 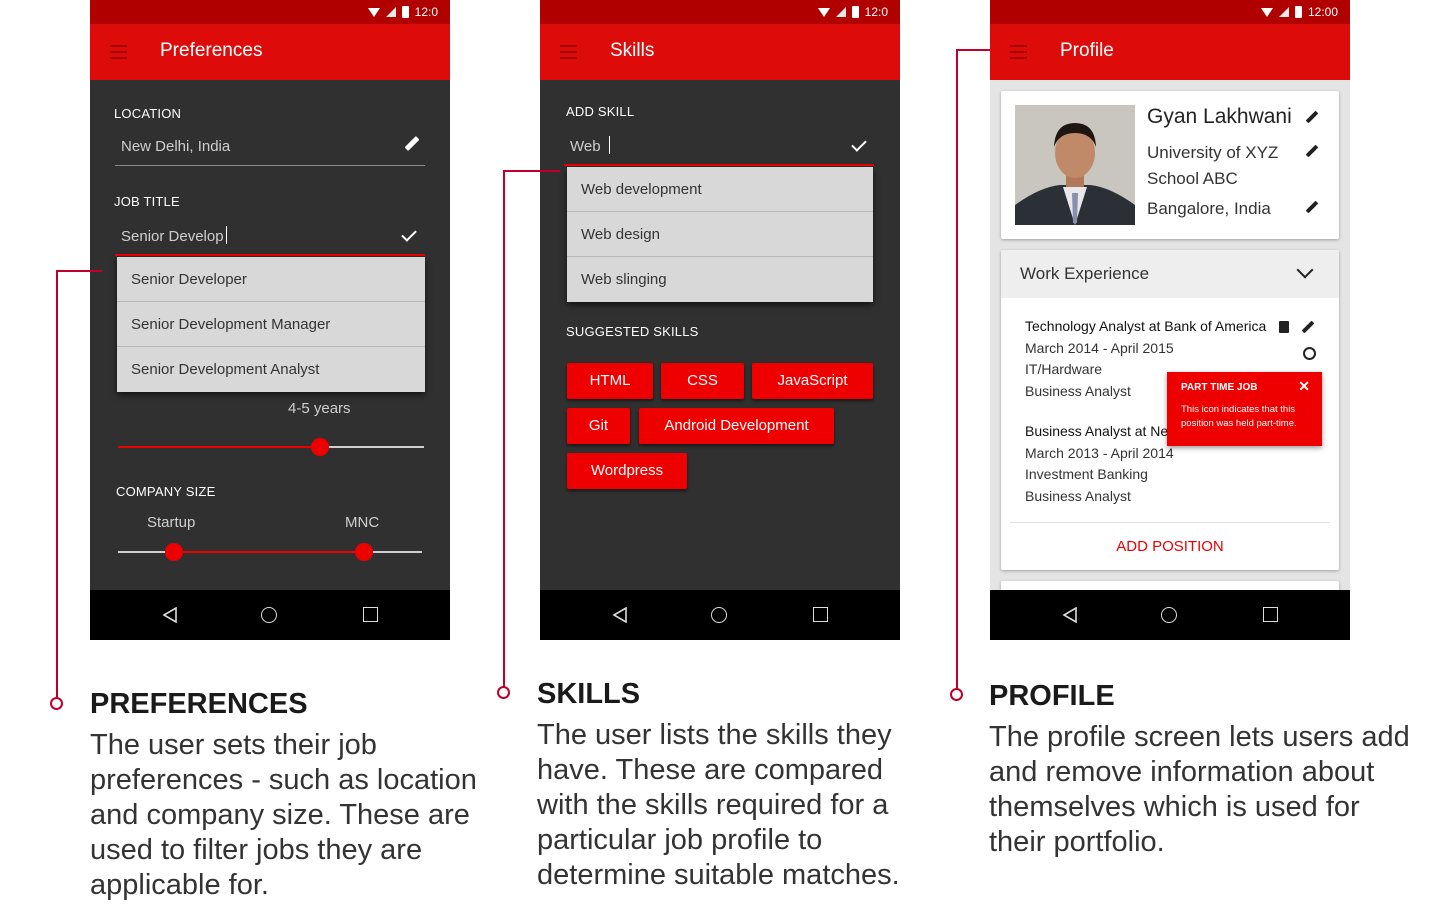 I want to click on status-bar: 12:00, so click(x=1170, y=12).